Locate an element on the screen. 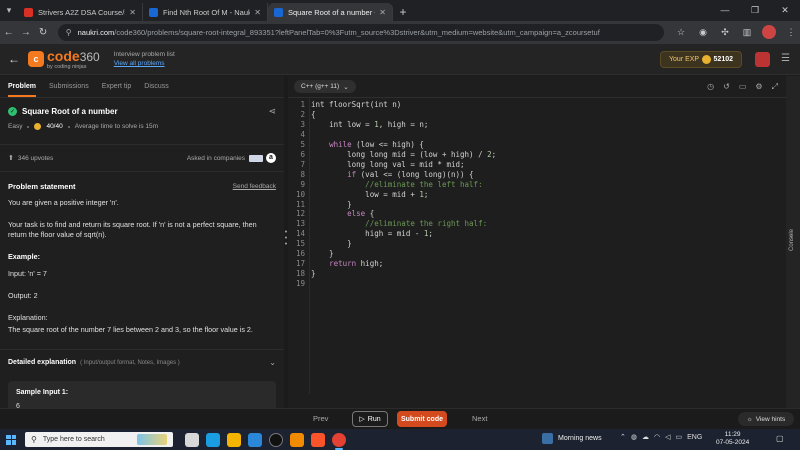  line-number: 11 is located at coordinates (300, 204).